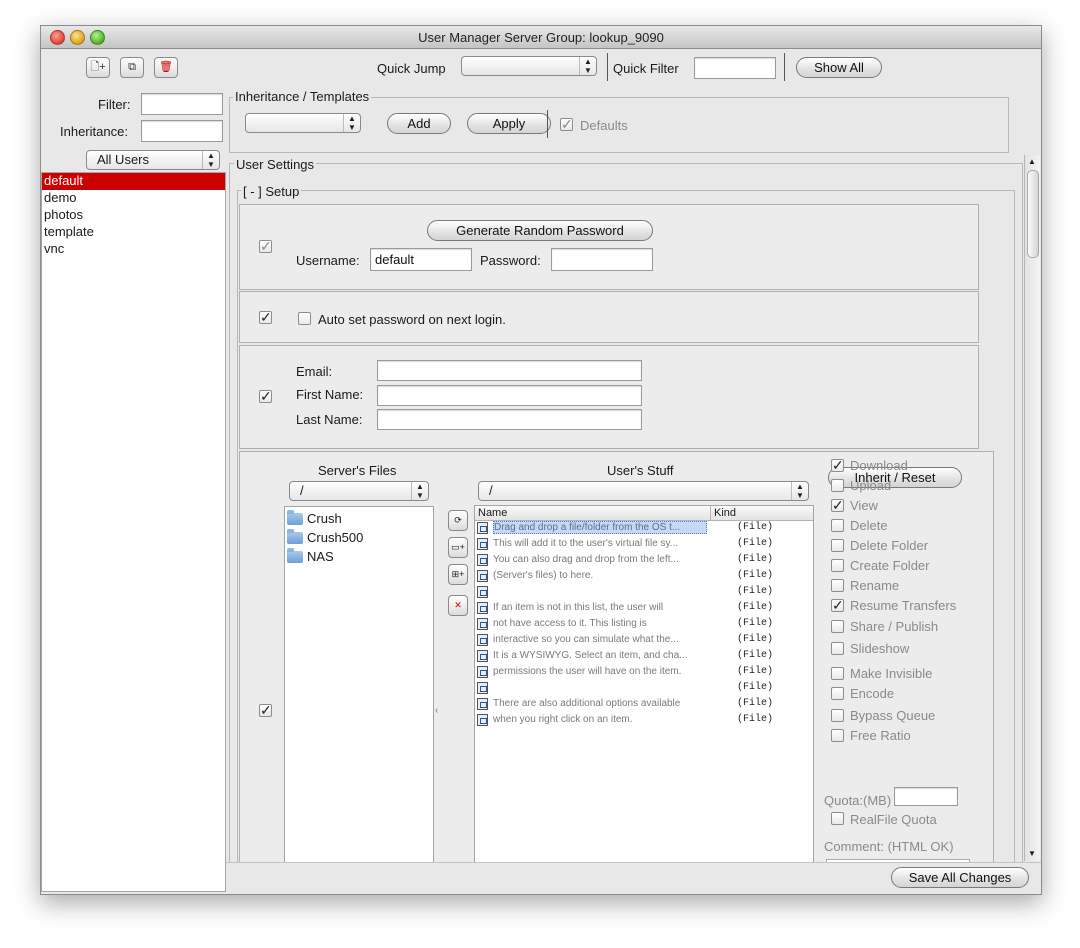  Describe the element at coordinates (837, 465) in the screenshot. I see `permission-checkbox-download: ✓` at that location.